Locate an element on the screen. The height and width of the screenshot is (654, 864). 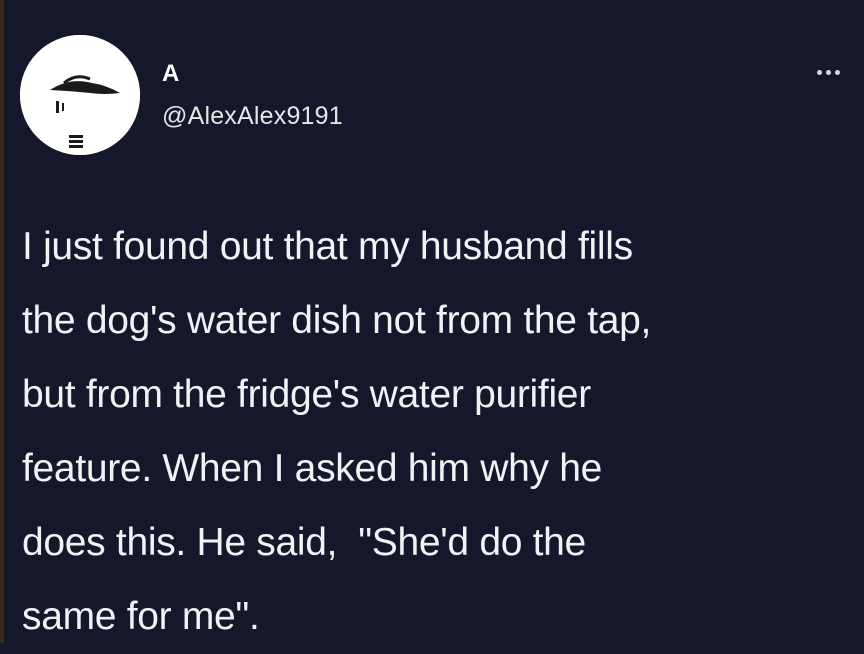
more-options-button is located at coordinates (828, 72).